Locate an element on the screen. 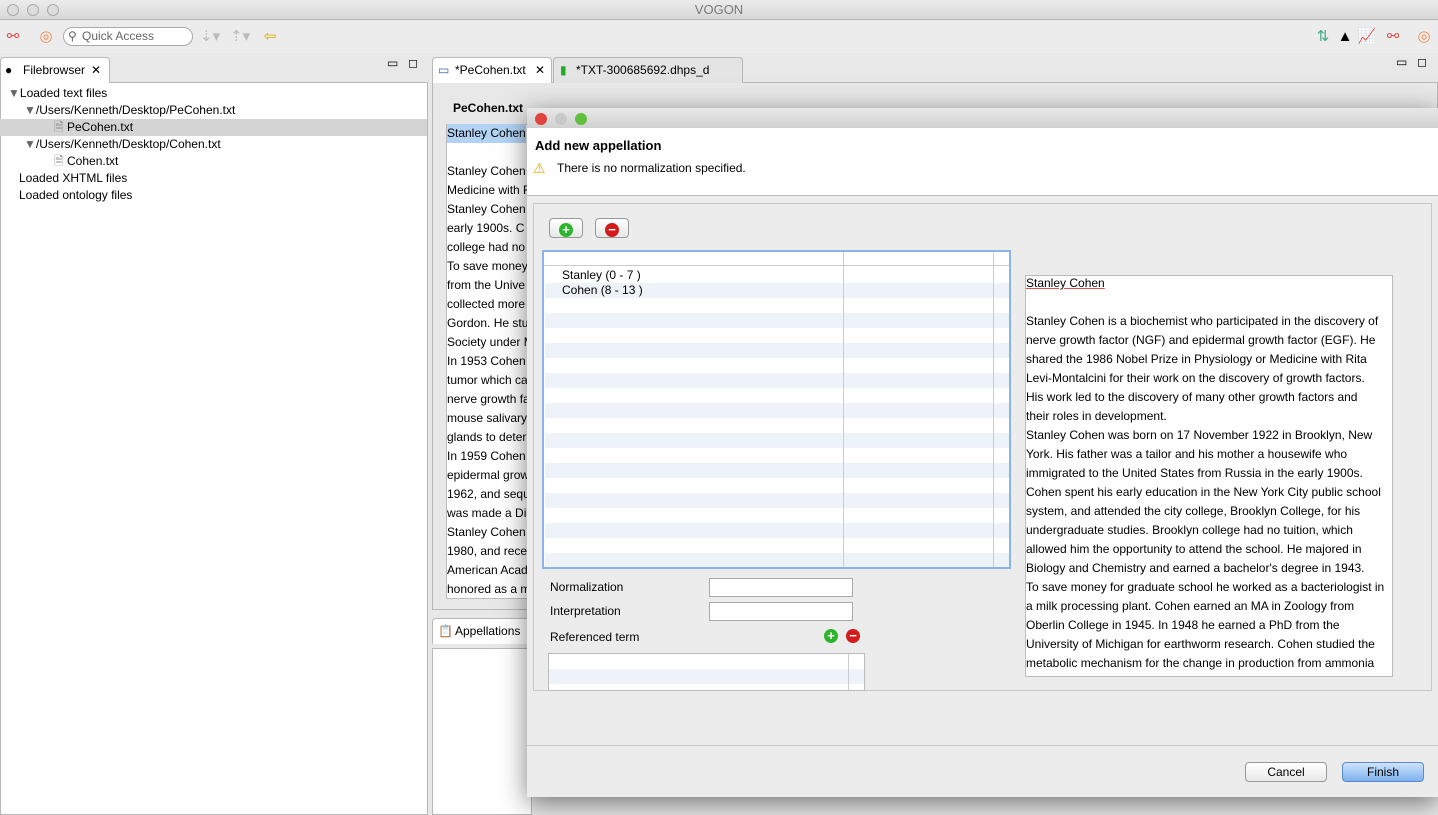  tree-item: ▼/Users/Kenneth/Desktop/Cohen.txt is located at coordinates (213, 144).